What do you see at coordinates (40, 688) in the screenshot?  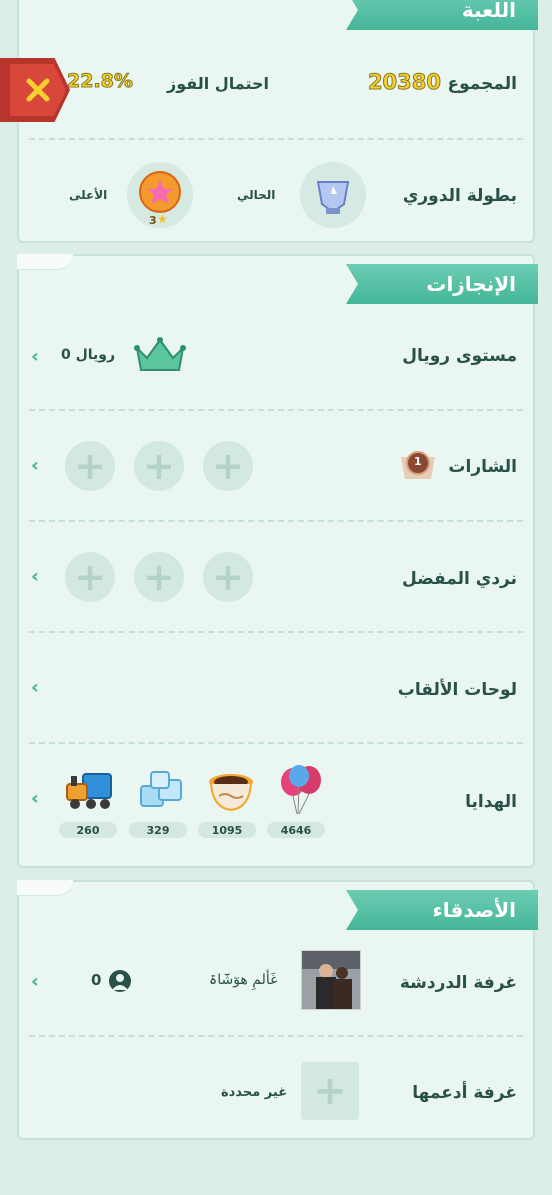 I see `titles-arrow-icon: ‹‹` at bounding box center [40, 688].